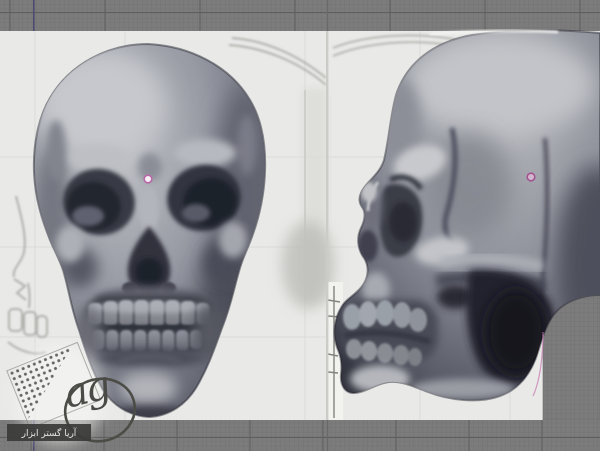  What do you see at coordinates (390, 333) in the screenshot?
I see `side-teeth` at bounding box center [390, 333].